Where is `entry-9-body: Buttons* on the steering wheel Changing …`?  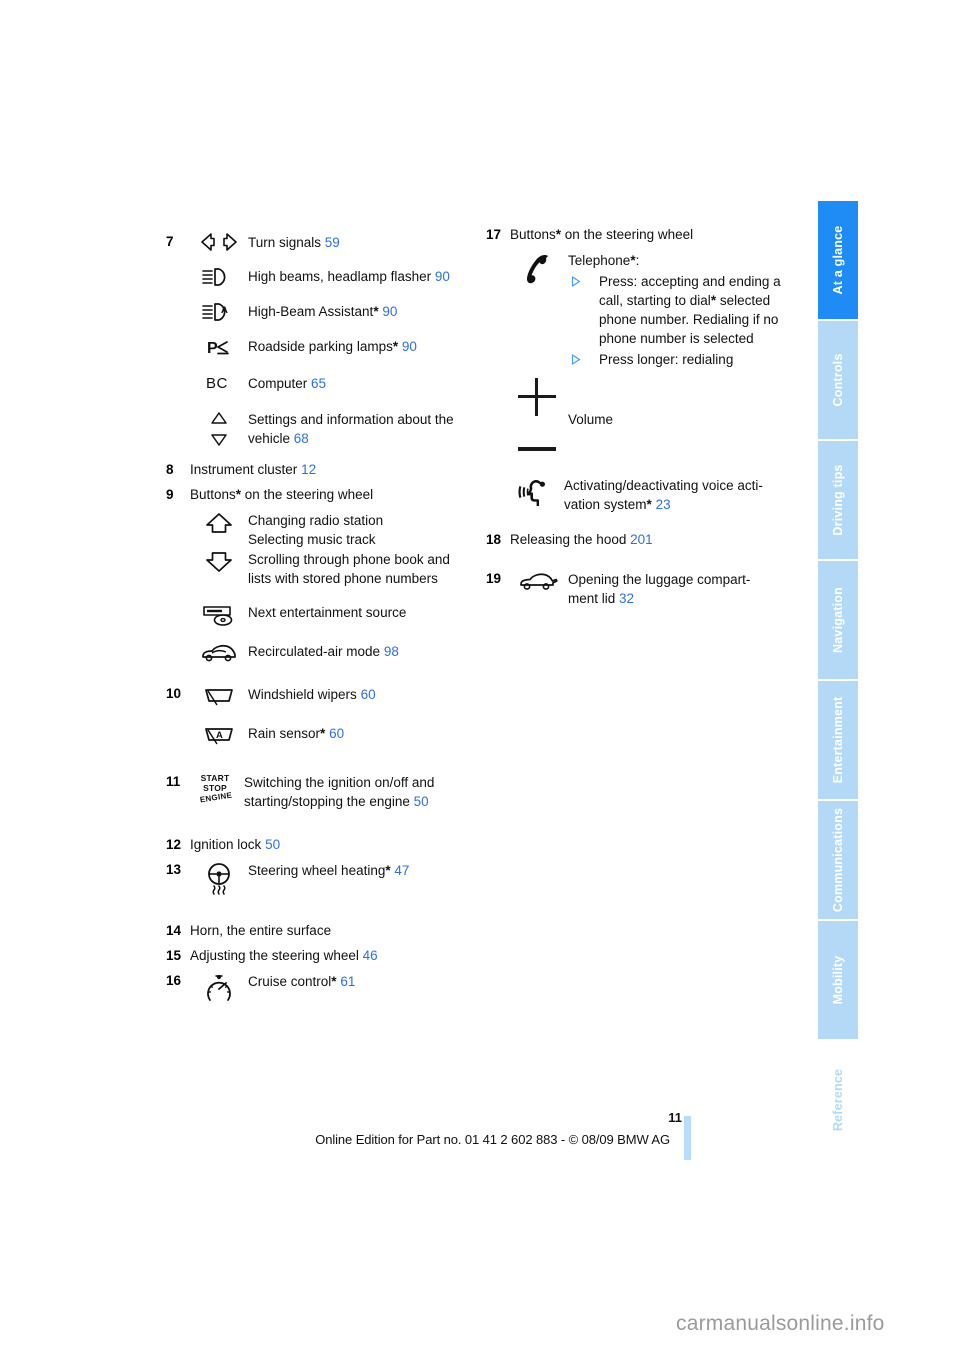 entry-9-body: Buttons* on the steering wheel Changing … is located at coordinates (333, 574).